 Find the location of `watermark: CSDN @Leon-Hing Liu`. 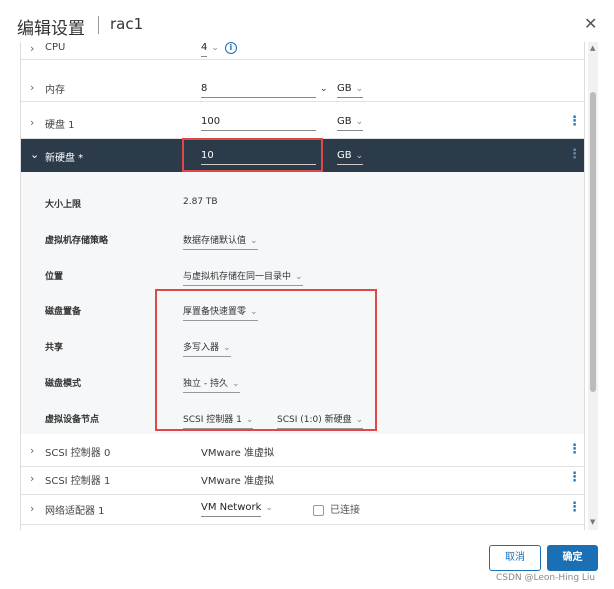

watermark: CSDN @Leon-Hing Liu is located at coordinates (546, 578).